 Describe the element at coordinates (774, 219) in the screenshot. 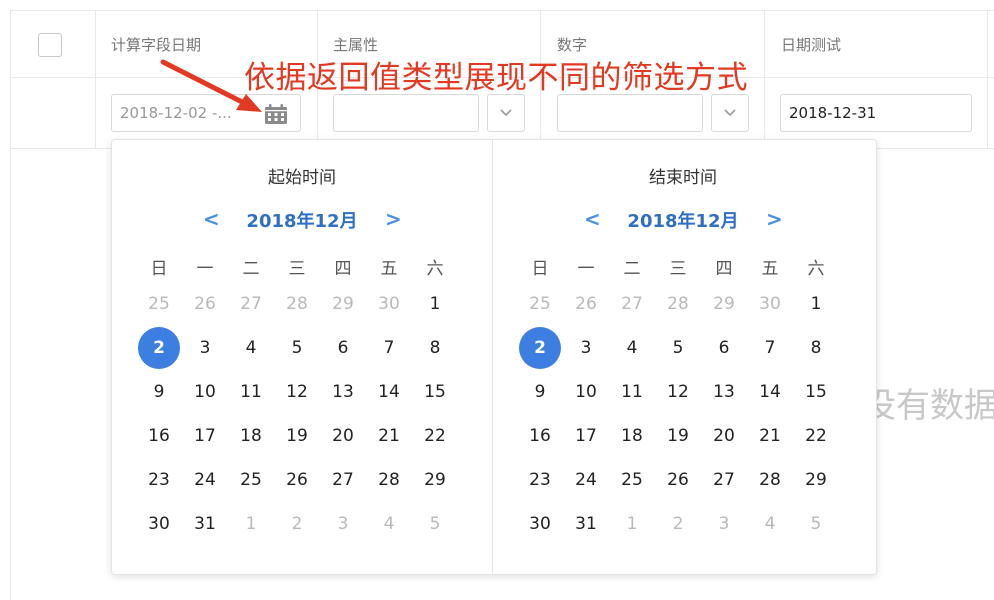

I see `end-next-month-button: >` at that location.